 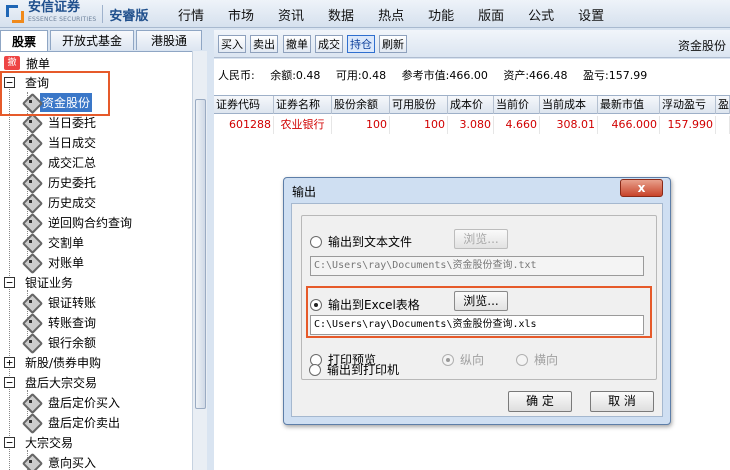 What do you see at coordinates (329, 44) in the screenshot?
I see `trades-button: 成交` at bounding box center [329, 44].